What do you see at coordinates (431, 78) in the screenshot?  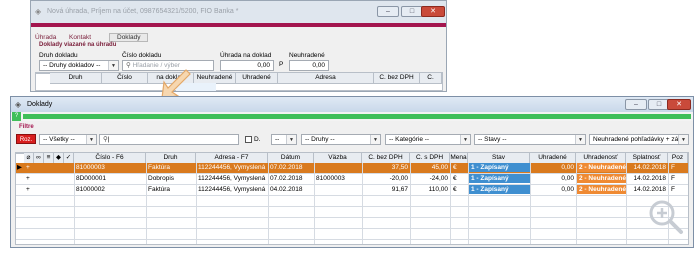 I see `back-col-c: C.` at bounding box center [431, 78].